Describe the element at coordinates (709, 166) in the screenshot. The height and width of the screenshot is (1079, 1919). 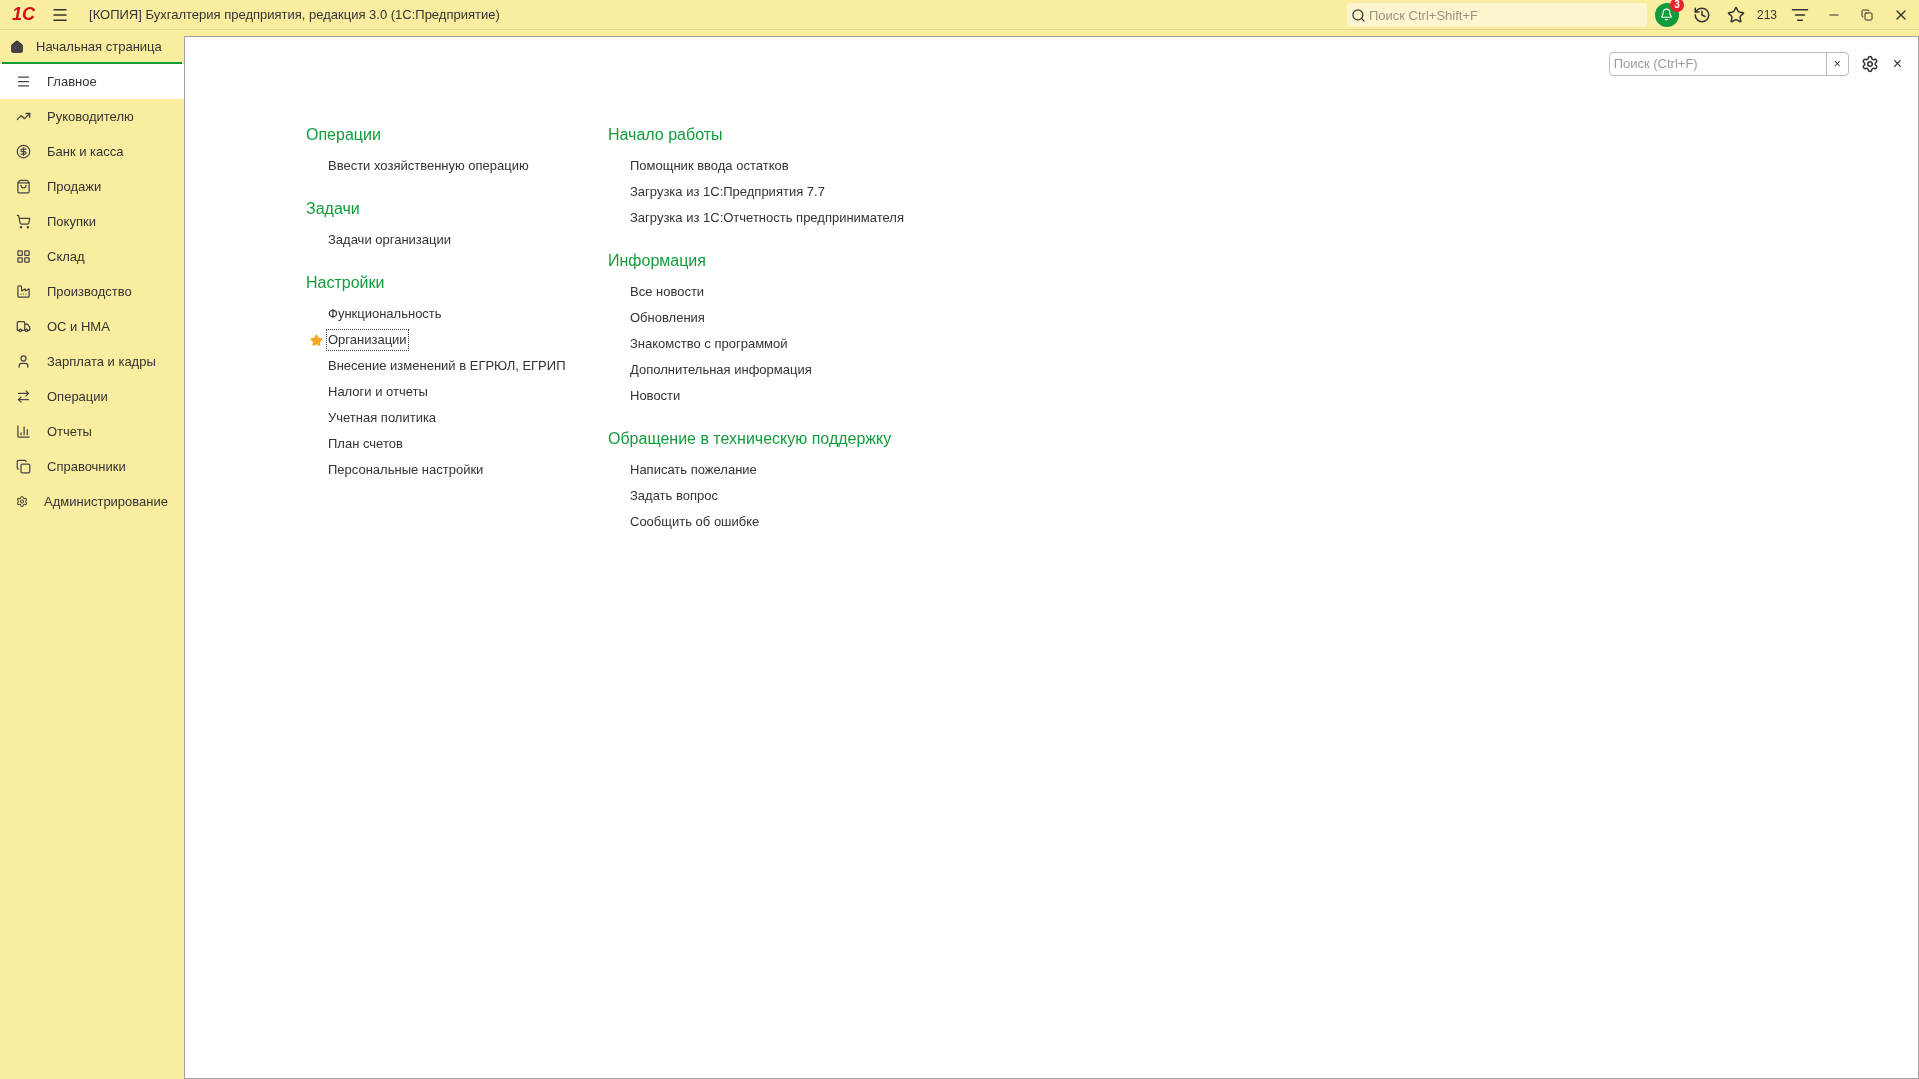
I see `section-link: Помощник ввода остатков` at that location.